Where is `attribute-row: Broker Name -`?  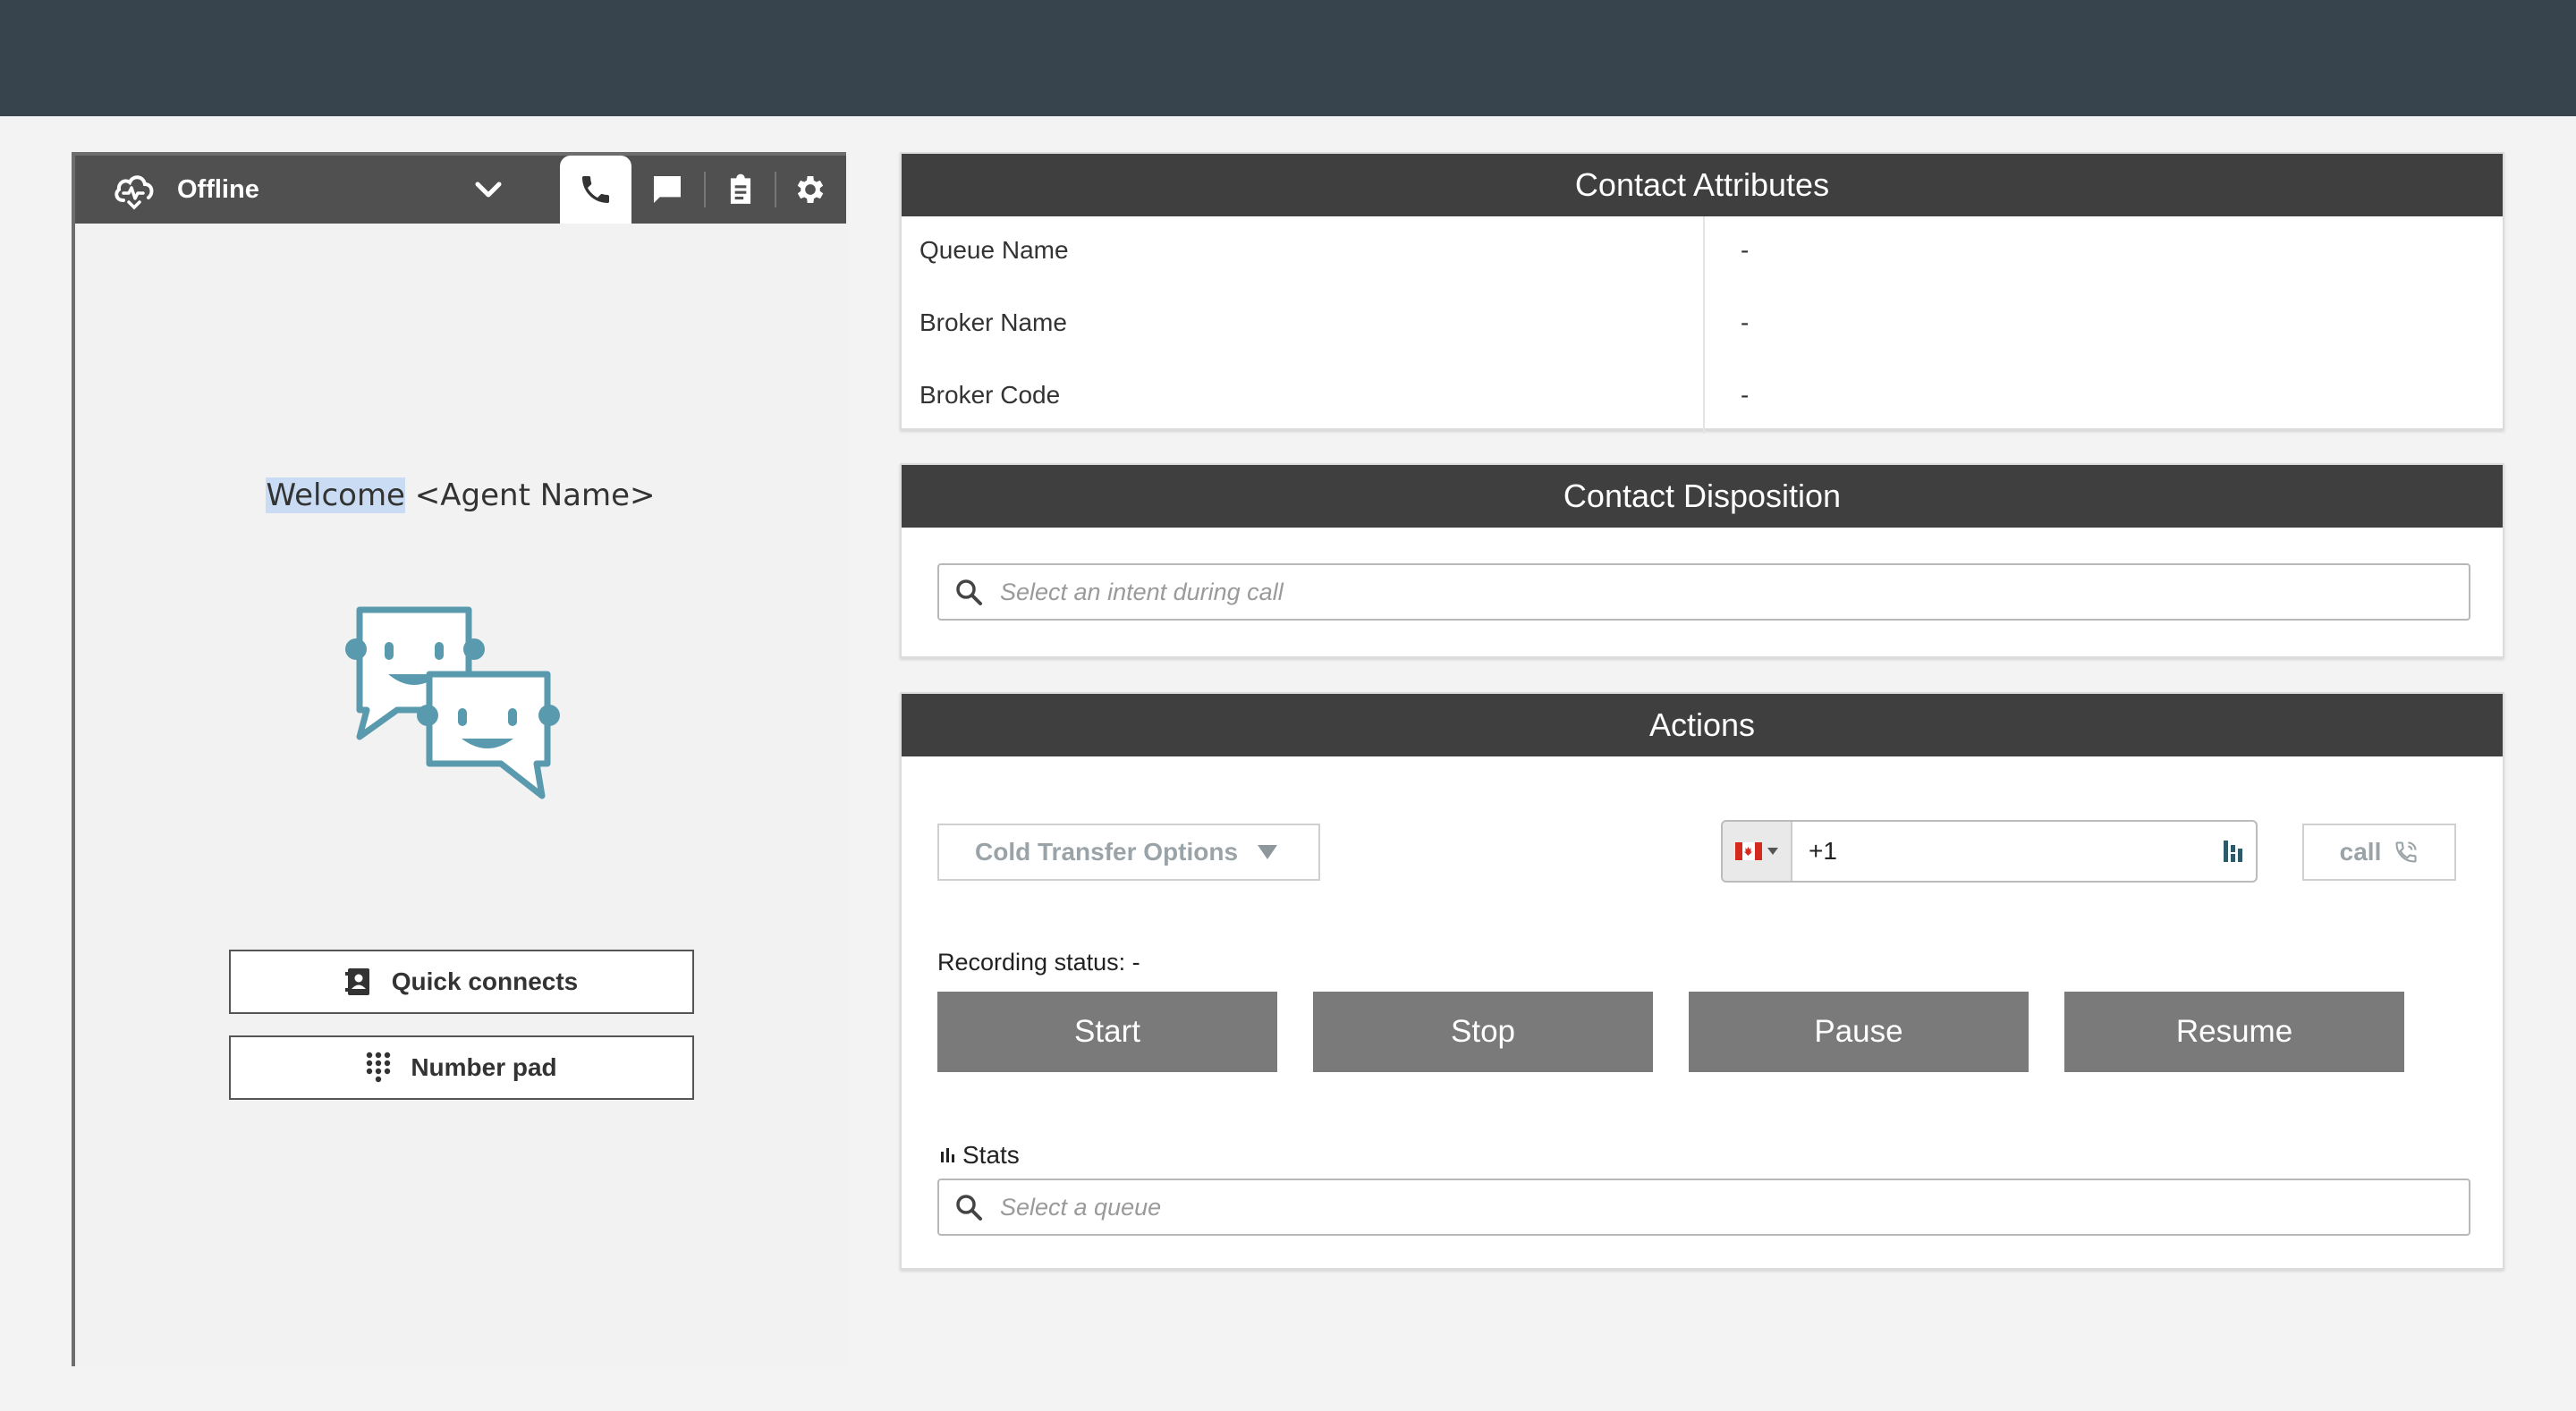 attribute-row: Broker Name - is located at coordinates (1702, 325).